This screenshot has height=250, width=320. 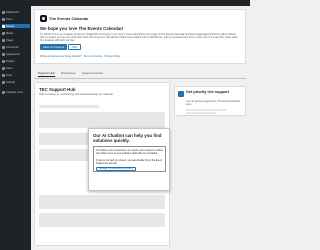 I want to click on sidebar-item-media: Media, so click(x=16, y=33).